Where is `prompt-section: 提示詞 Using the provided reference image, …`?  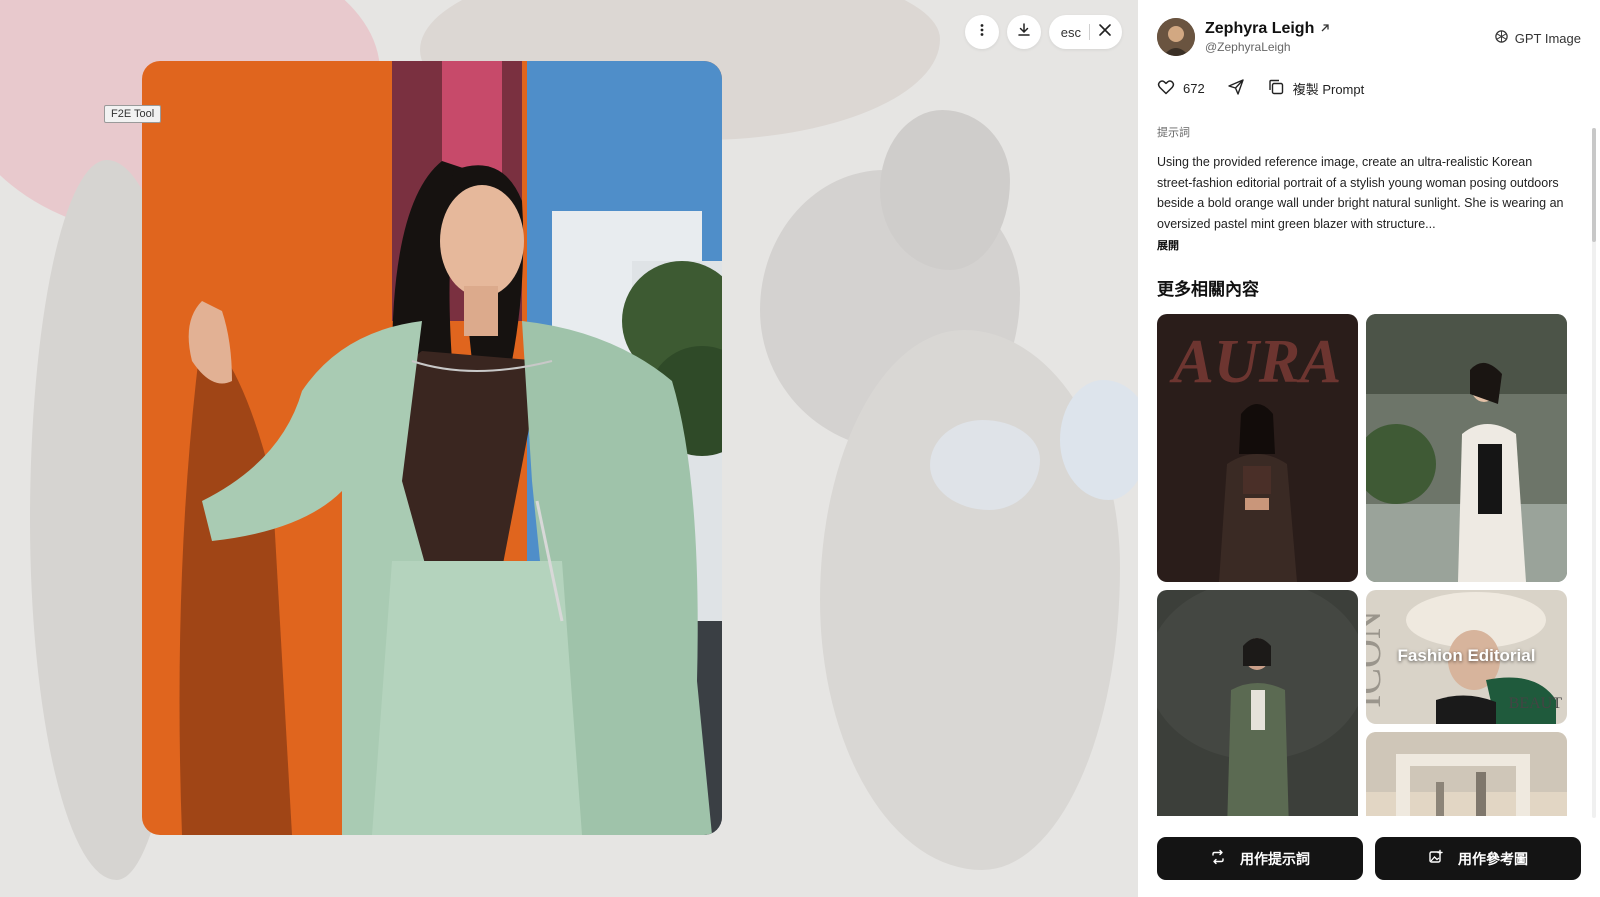 prompt-section: 提示詞 Using the provided reference image, … is located at coordinates (1362, 212).